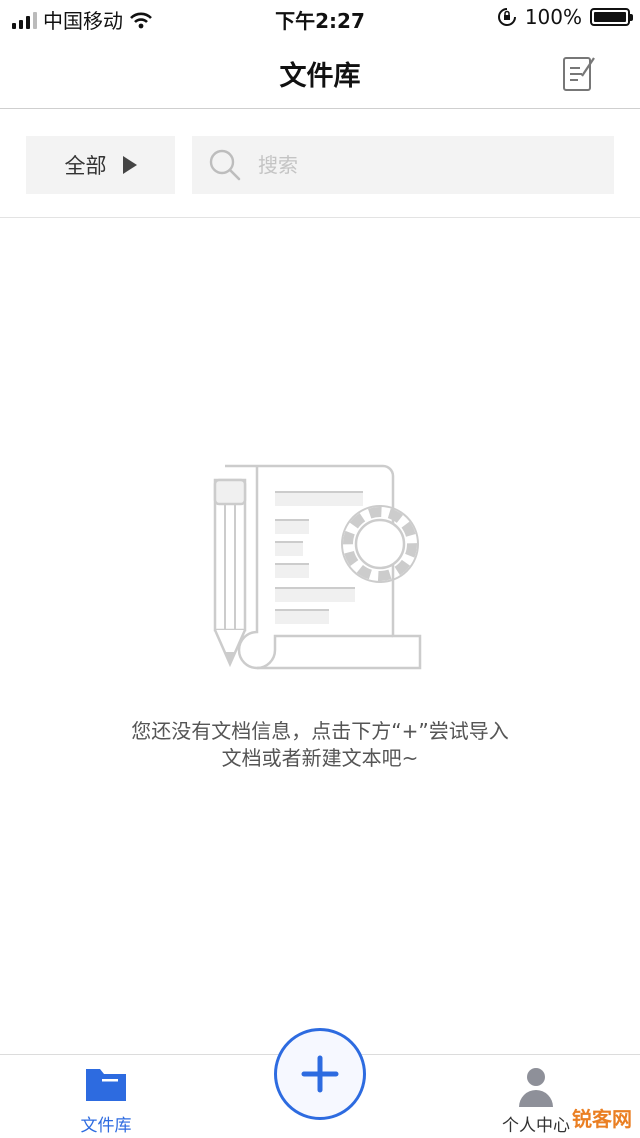 This screenshot has height=1138, width=640. I want to click on add-button, so click(320, 1074).